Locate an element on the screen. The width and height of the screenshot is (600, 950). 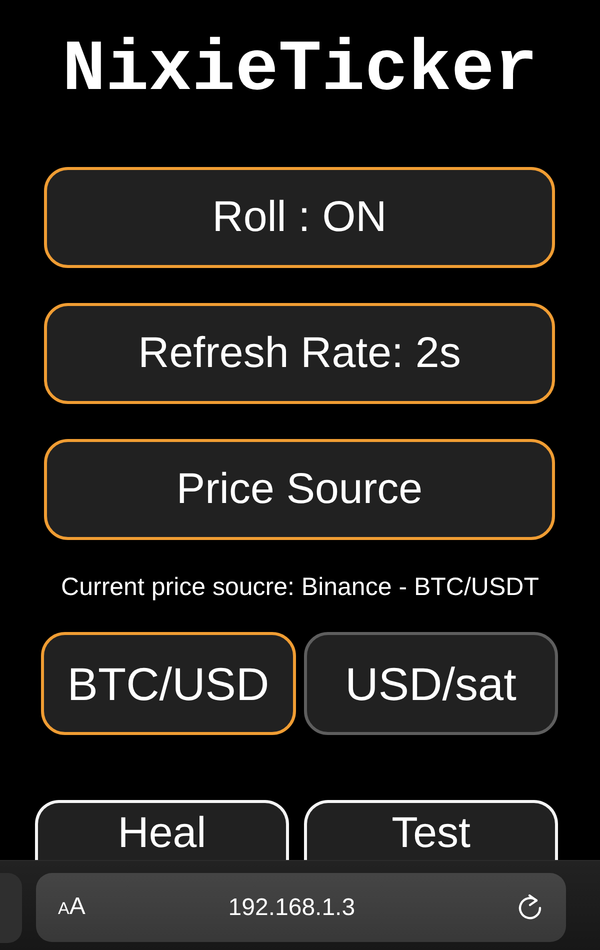
address-bar: AA 192.168.1.3 is located at coordinates (301, 907).